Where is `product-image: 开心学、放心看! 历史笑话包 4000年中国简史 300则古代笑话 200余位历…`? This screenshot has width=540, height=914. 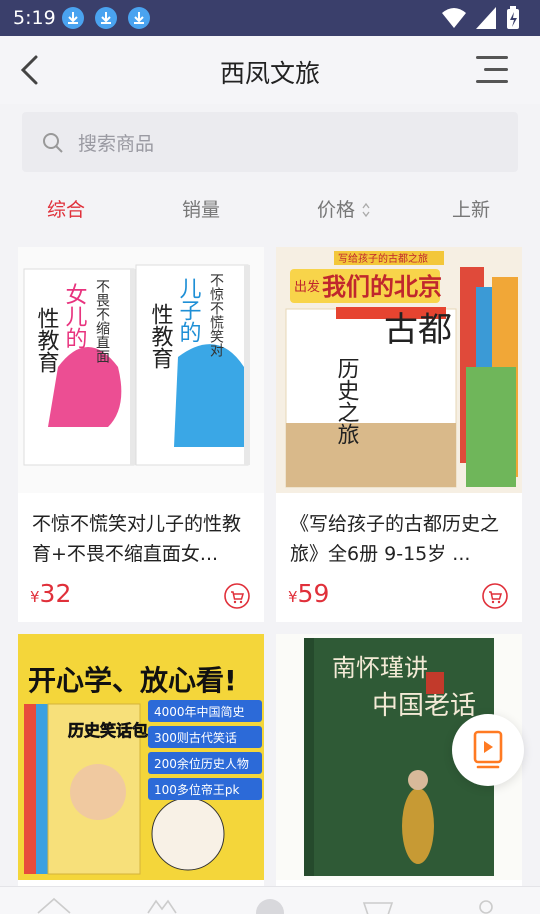 product-image: 开心学、放心看! 历史笑话包 4000年中国简史 300则古代笑话 200余位历… is located at coordinates (141, 757).